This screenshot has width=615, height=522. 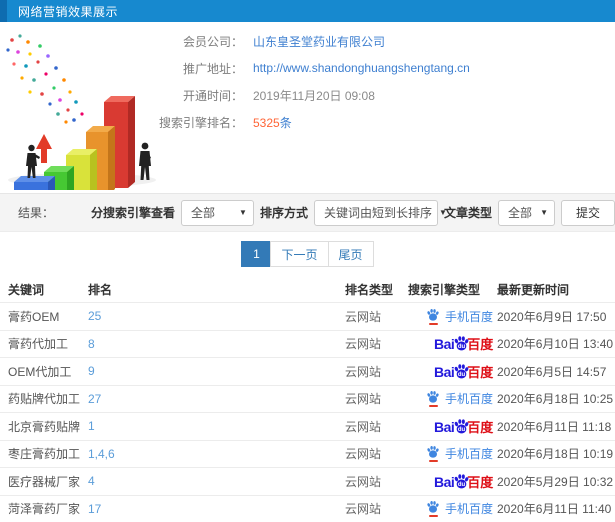 I want to click on article-type-select: 全部 ▼, so click(x=526, y=213).